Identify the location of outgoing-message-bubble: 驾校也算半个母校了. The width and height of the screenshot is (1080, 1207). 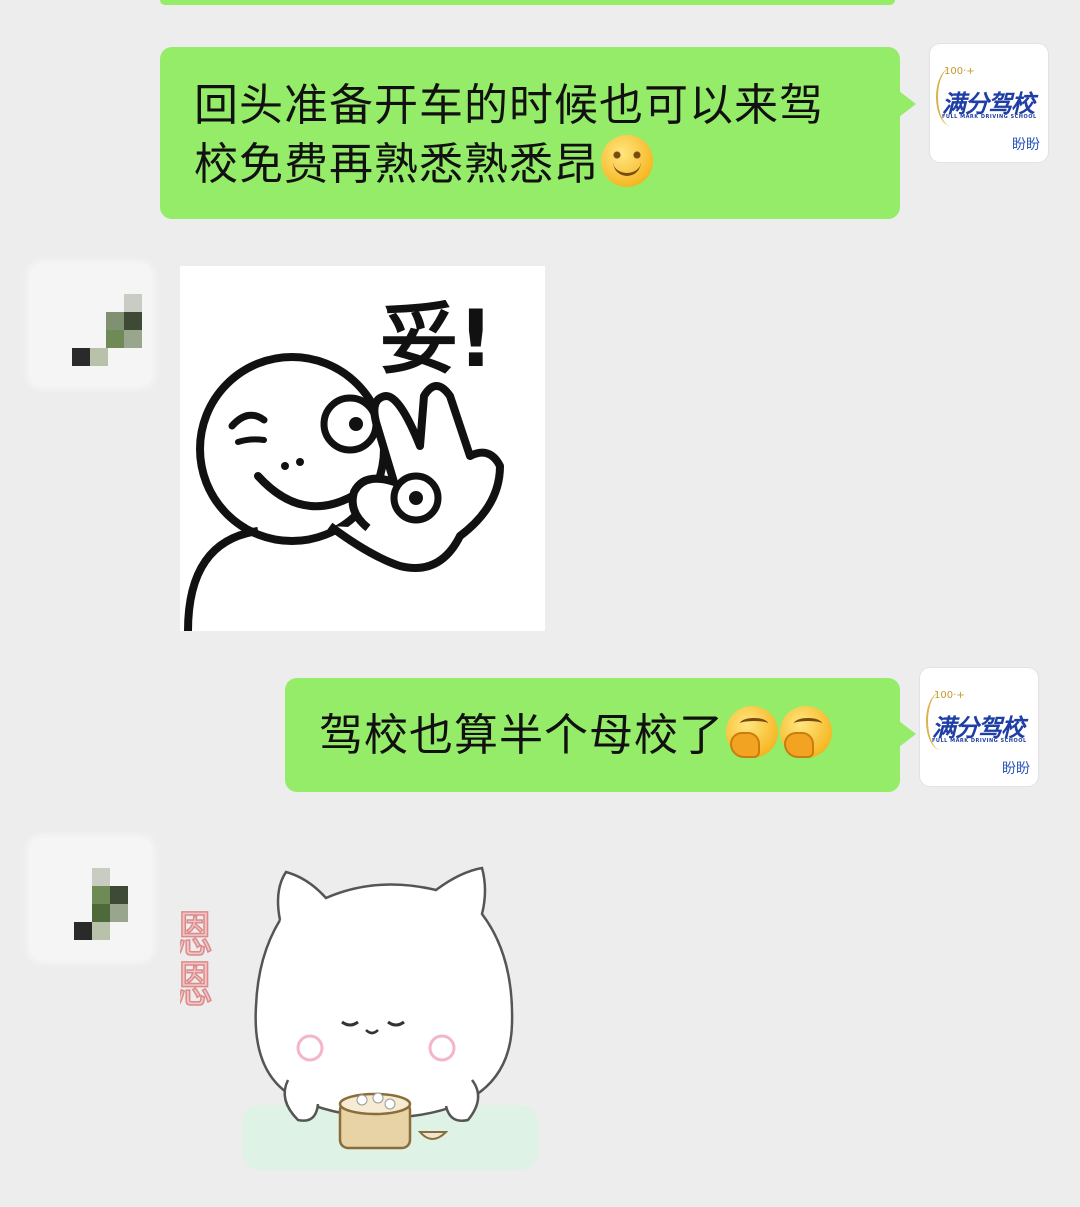
(600, 735).